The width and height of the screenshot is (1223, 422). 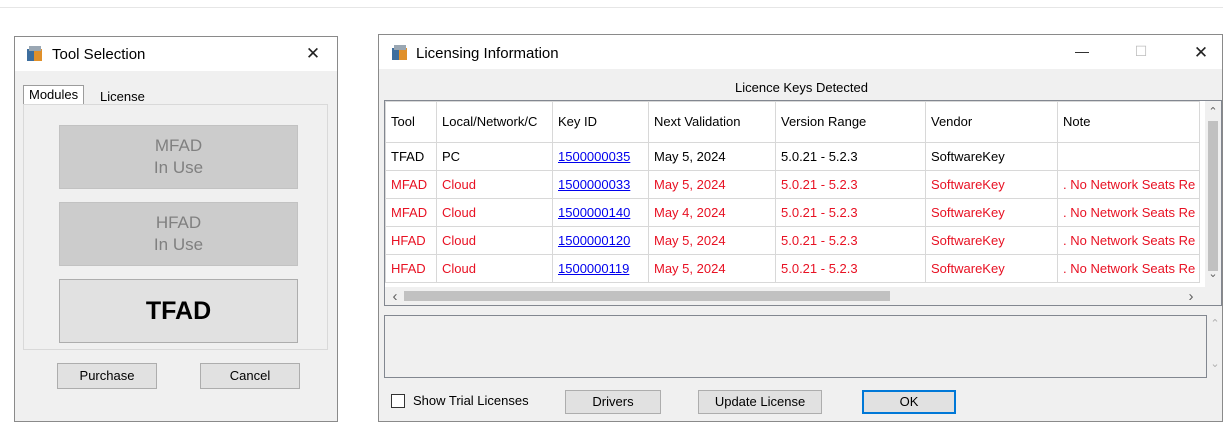 I want to click on column-header: Tool, so click(x=411, y=122).